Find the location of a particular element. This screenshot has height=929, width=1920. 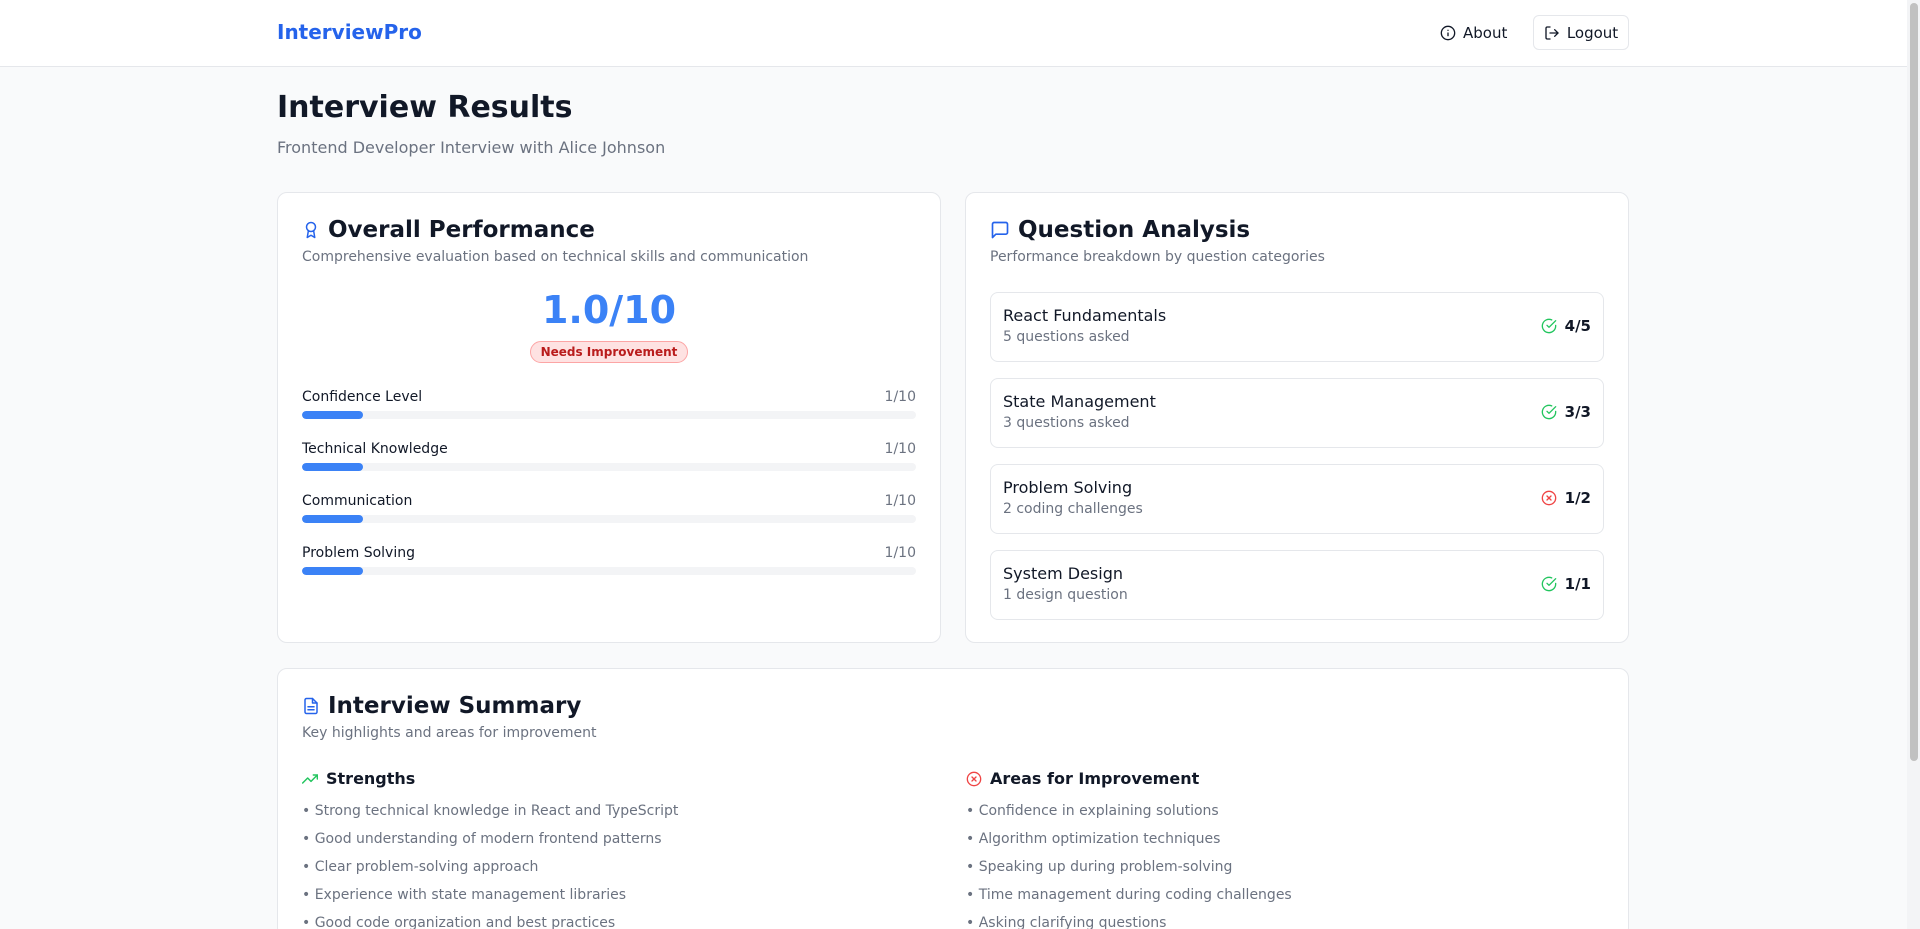

metric-technical-knowledge: Technical Knowledge 1/10 is located at coordinates (609, 461).